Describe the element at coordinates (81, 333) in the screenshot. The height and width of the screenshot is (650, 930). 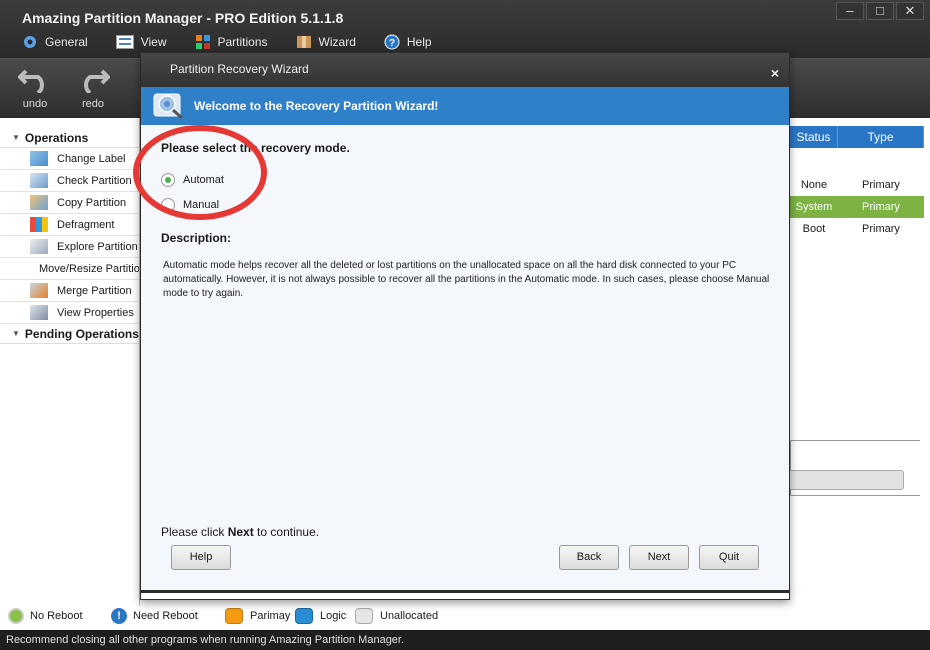
I see `pending-title: Pending Operations` at that location.